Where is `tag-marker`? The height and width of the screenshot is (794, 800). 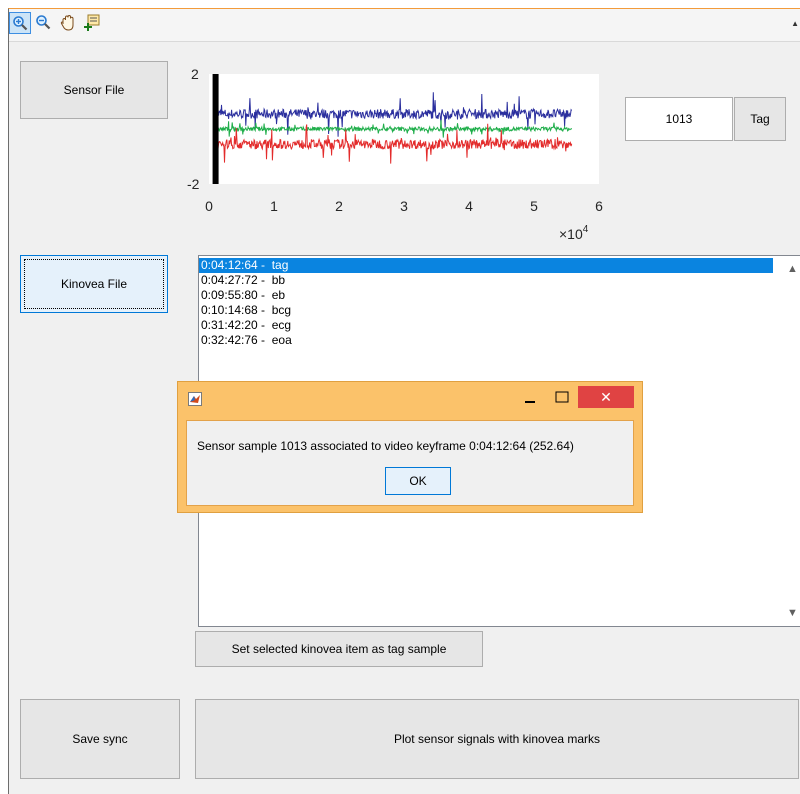 tag-marker is located at coordinates (215, 129).